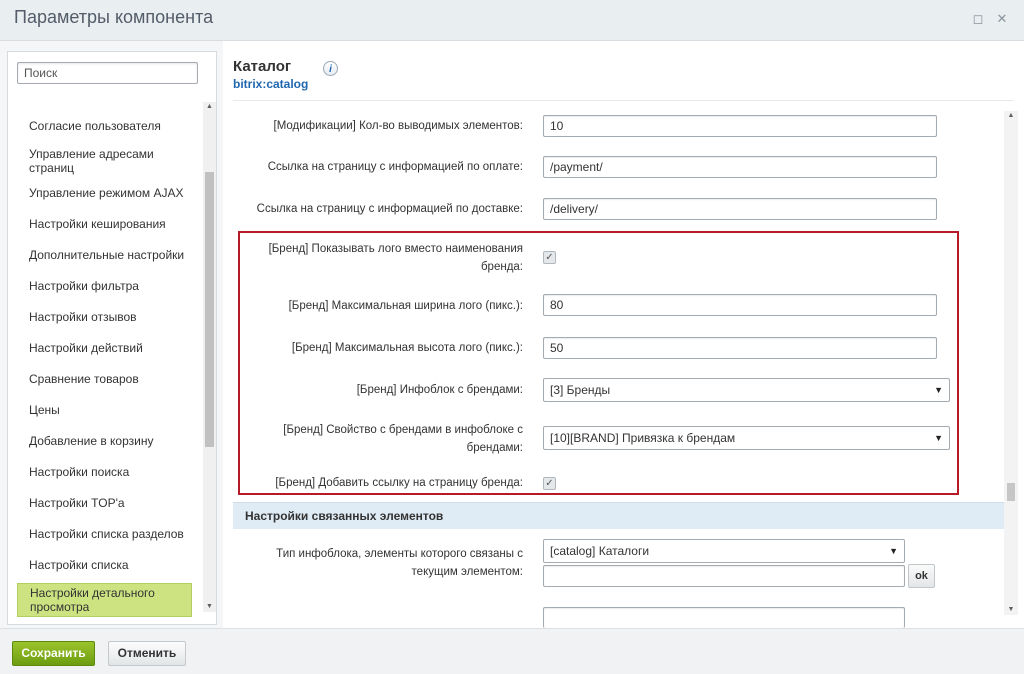 The height and width of the screenshot is (674, 1024). What do you see at coordinates (921, 576) in the screenshot?
I see `ok-button: ok` at bounding box center [921, 576].